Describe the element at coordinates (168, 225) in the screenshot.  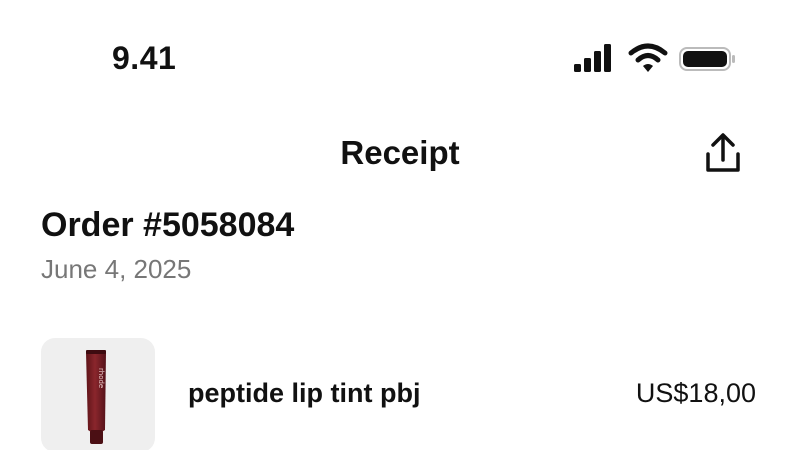
I see `order-number: Order #5058084` at that location.